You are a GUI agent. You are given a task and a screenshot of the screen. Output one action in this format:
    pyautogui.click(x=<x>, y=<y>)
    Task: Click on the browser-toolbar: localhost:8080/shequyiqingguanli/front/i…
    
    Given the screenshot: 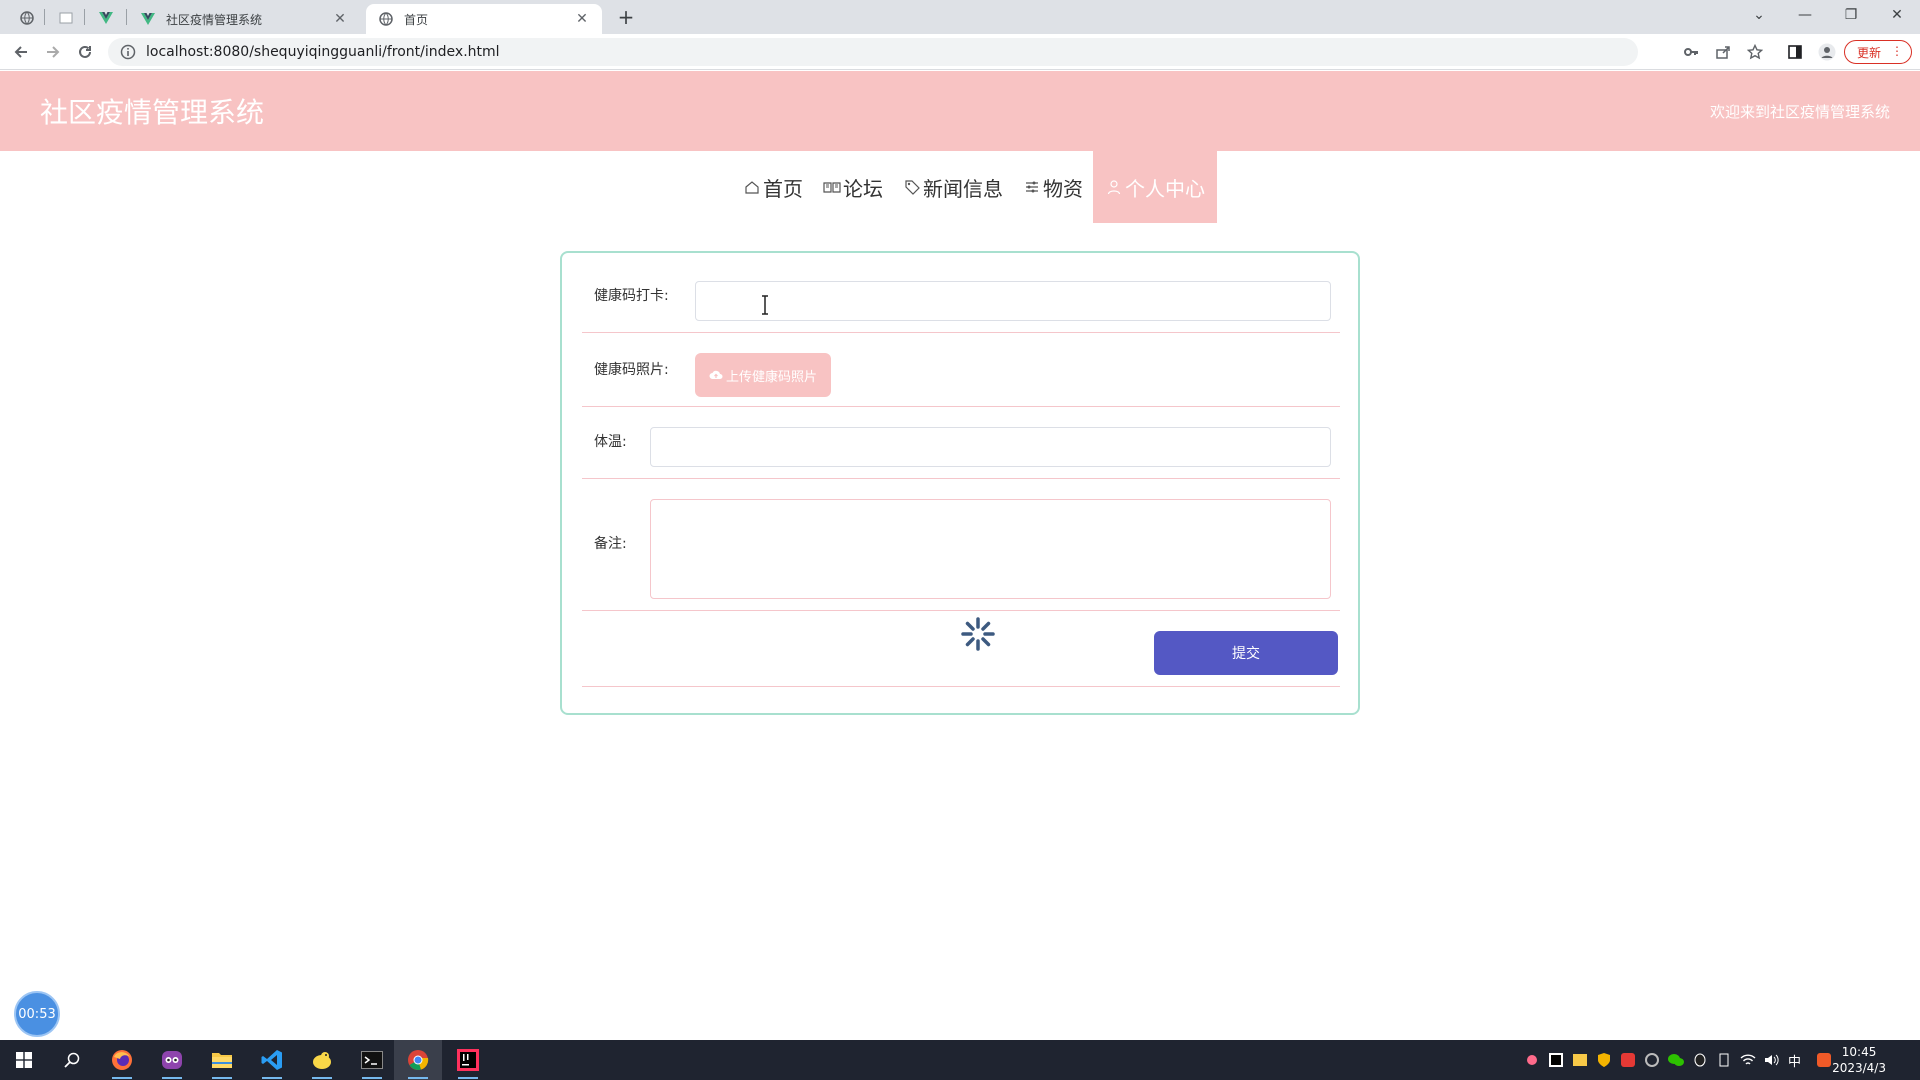 What is the action you would take?
    pyautogui.click(x=960, y=52)
    